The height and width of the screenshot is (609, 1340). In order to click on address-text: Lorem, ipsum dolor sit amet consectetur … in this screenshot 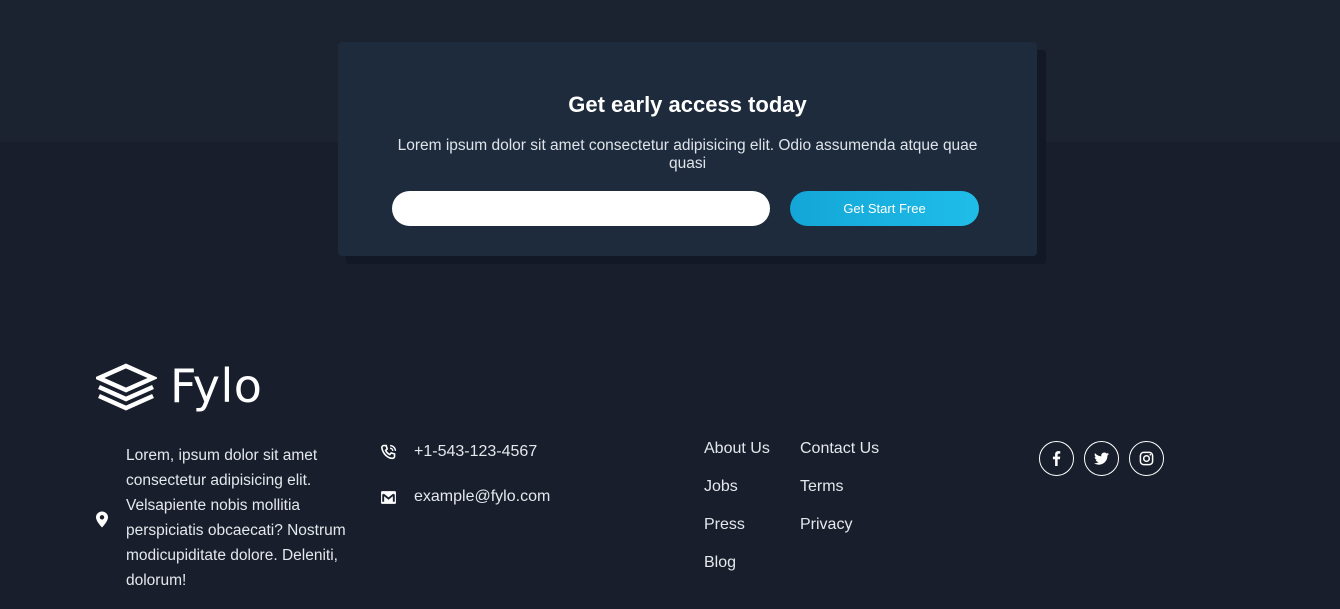, I will do `click(236, 518)`.